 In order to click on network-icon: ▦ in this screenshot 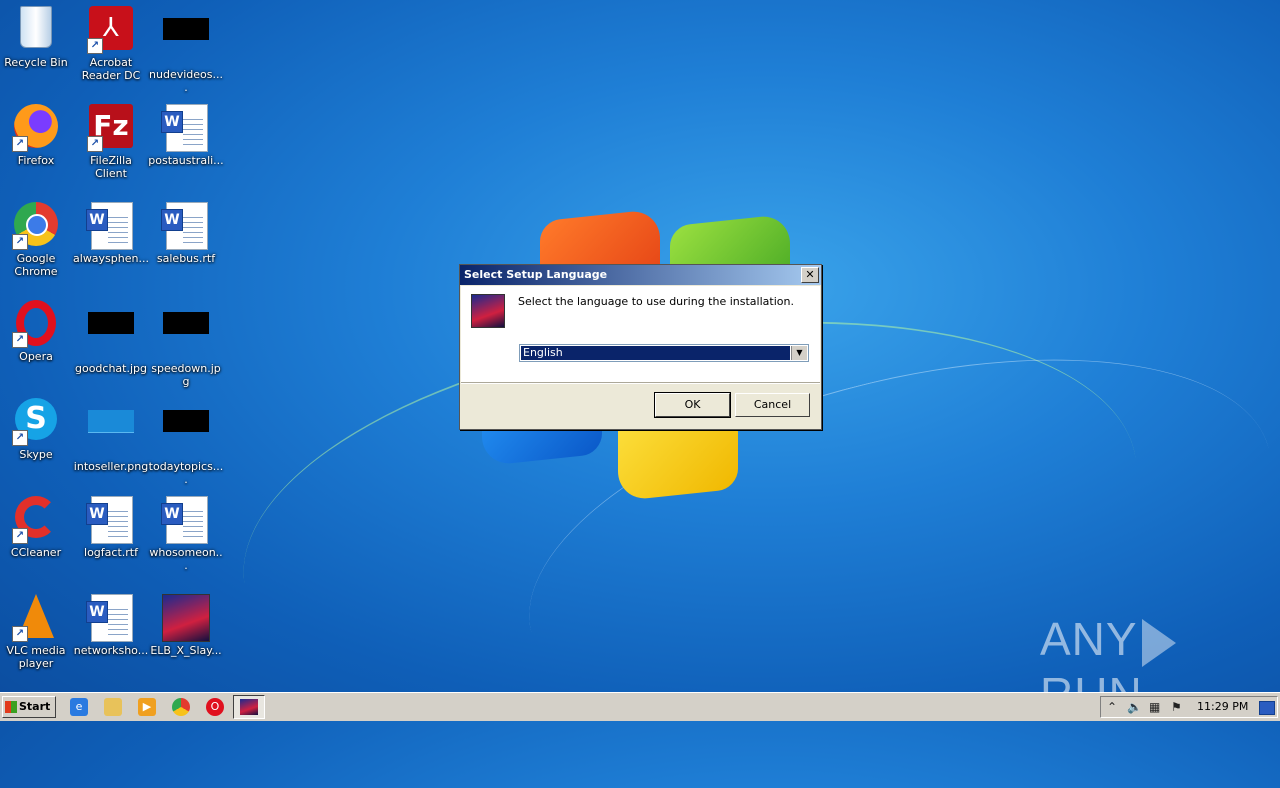, I will do `click(1154, 707)`.